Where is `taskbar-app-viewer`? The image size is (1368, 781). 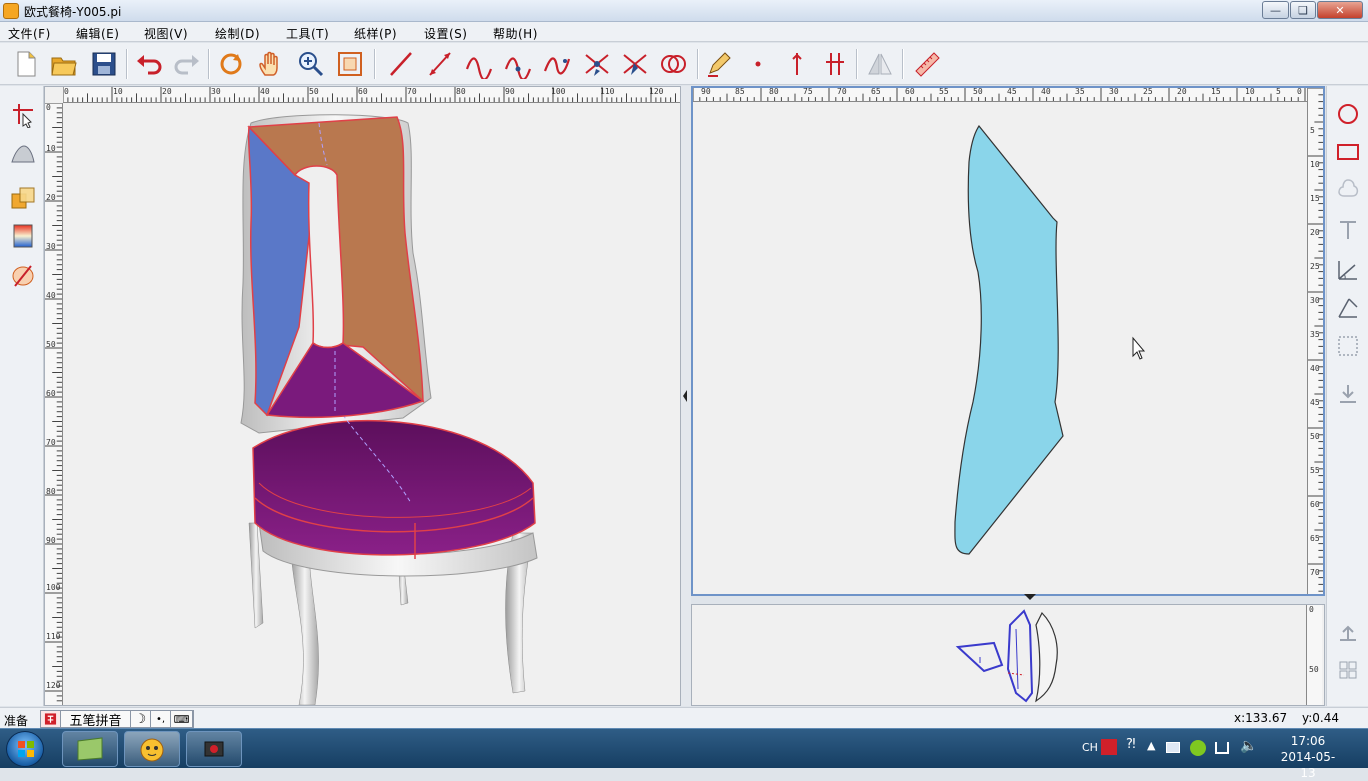
taskbar-app-viewer is located at coordinates (90, 749).